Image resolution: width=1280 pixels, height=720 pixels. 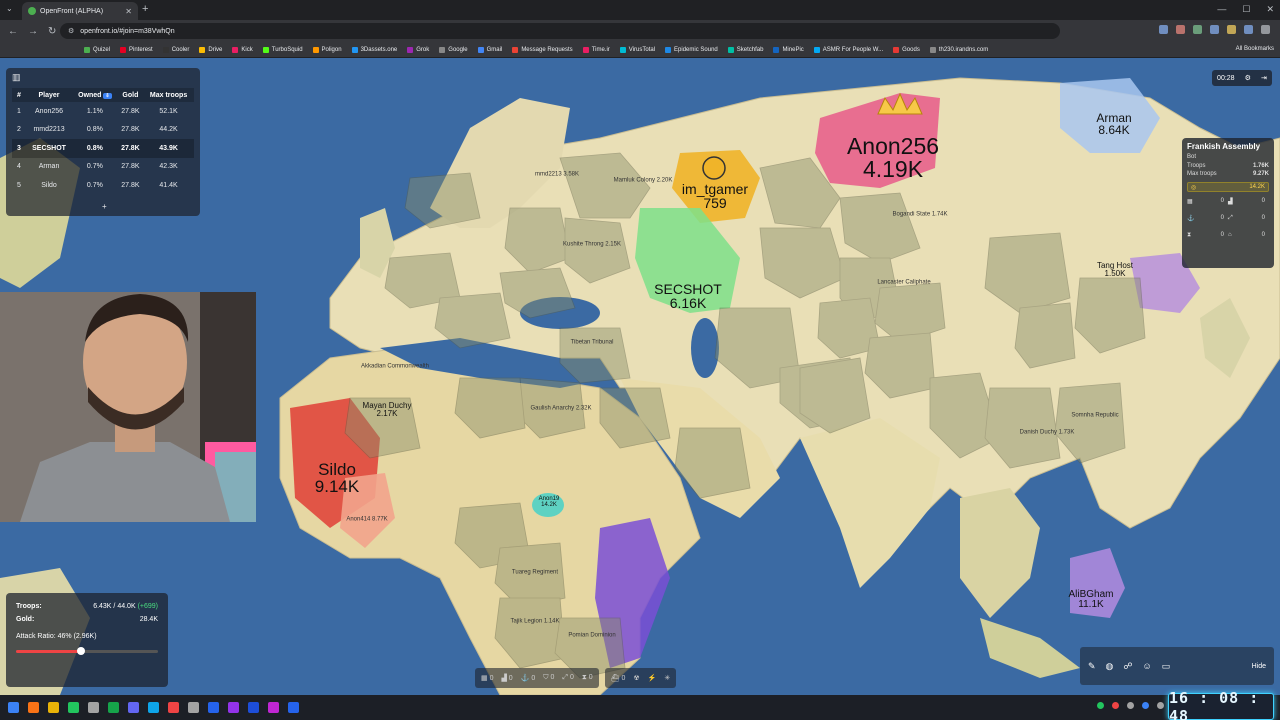 What do you see at coordinates (489, 49) in the screenshot?
I see `bookmark-item: Gmail` at bounding box center [489, 49].